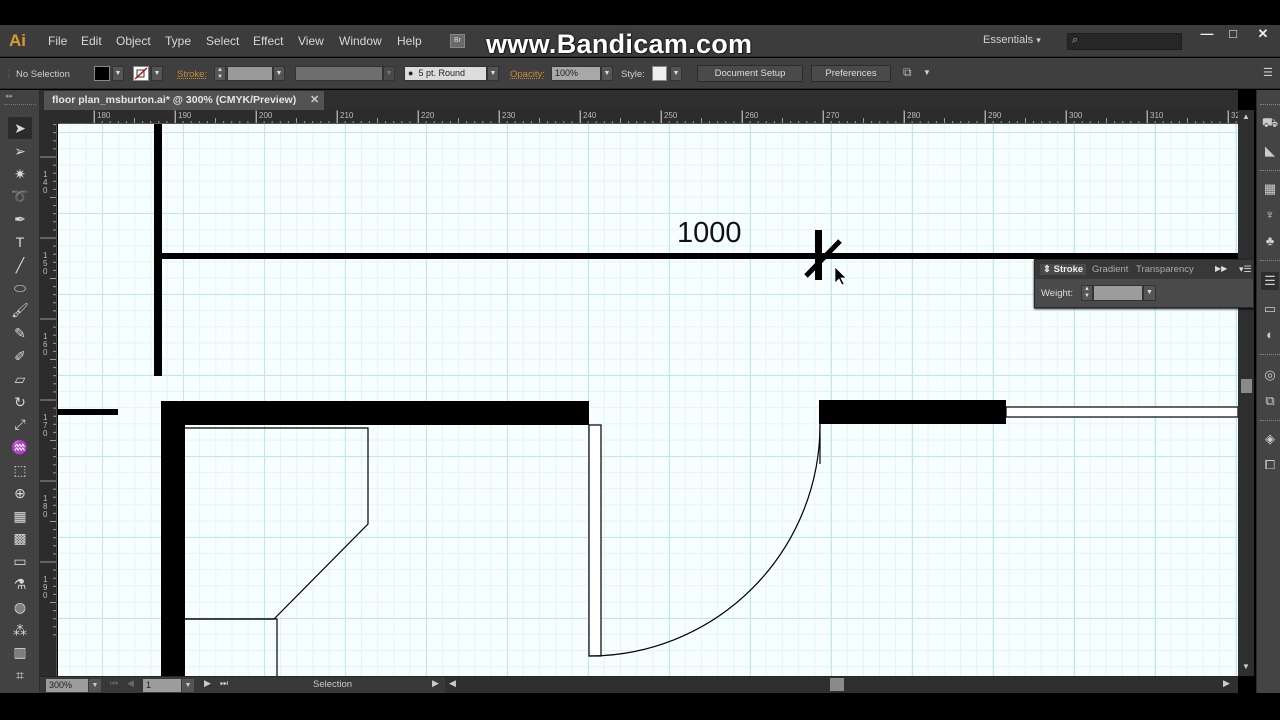 The height and width of the screenshot is (720, 1280). Describe the element at coordinates (1270, 401) in the screenshot. I see `align-icon: ⧉` at that location.